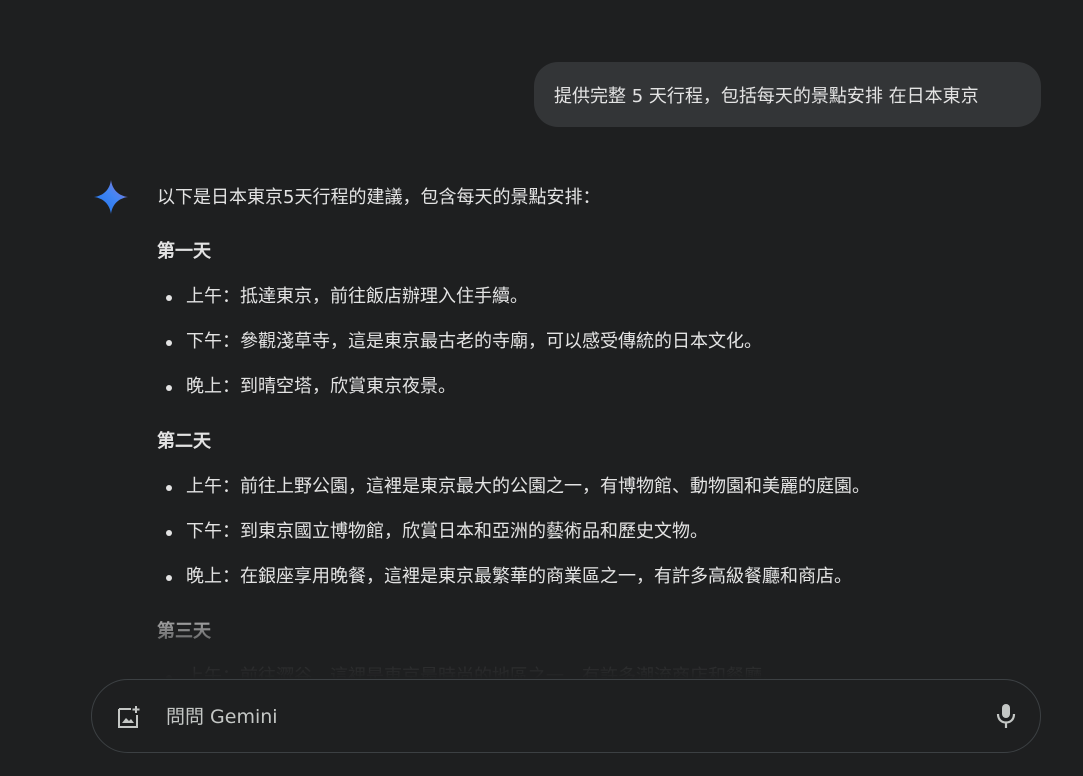 This screenshot has width=1083, height=776. I want to click on prompt-input, so click(566, 717).